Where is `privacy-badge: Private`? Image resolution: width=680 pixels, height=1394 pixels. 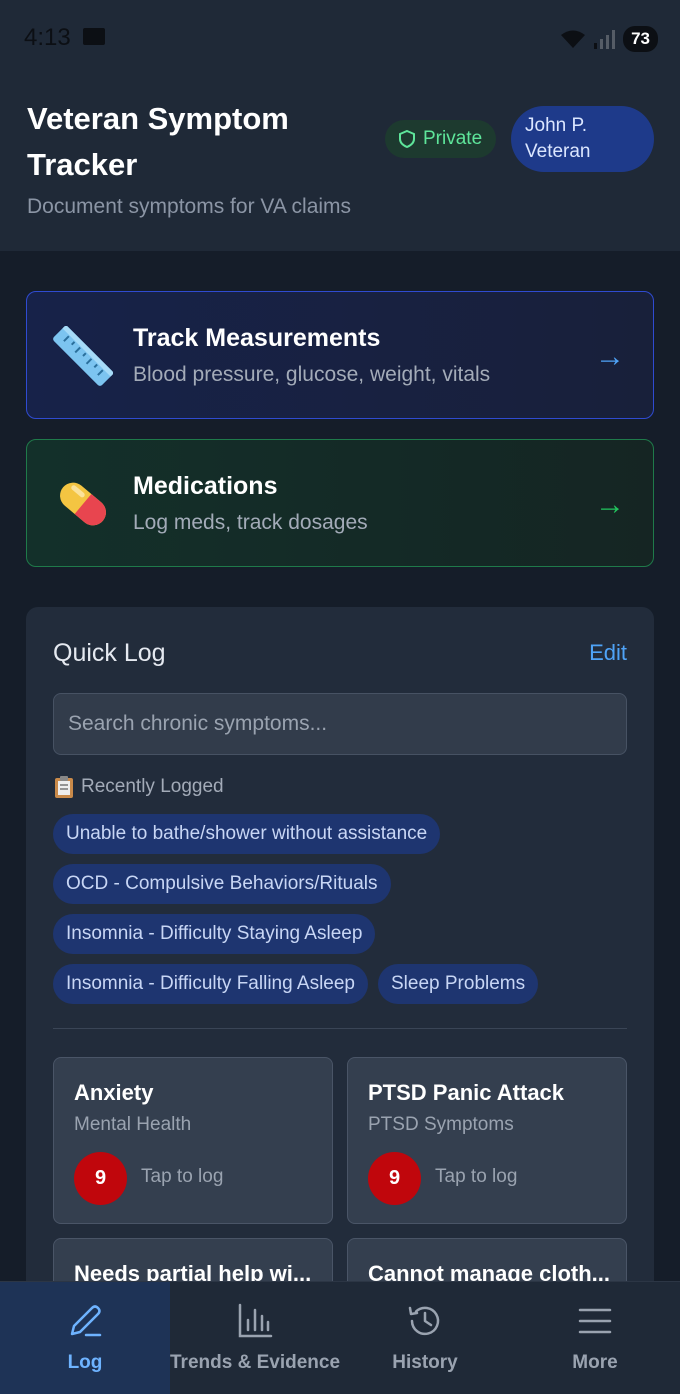 privacy-badge: Private is located at coordinates (441, 139).